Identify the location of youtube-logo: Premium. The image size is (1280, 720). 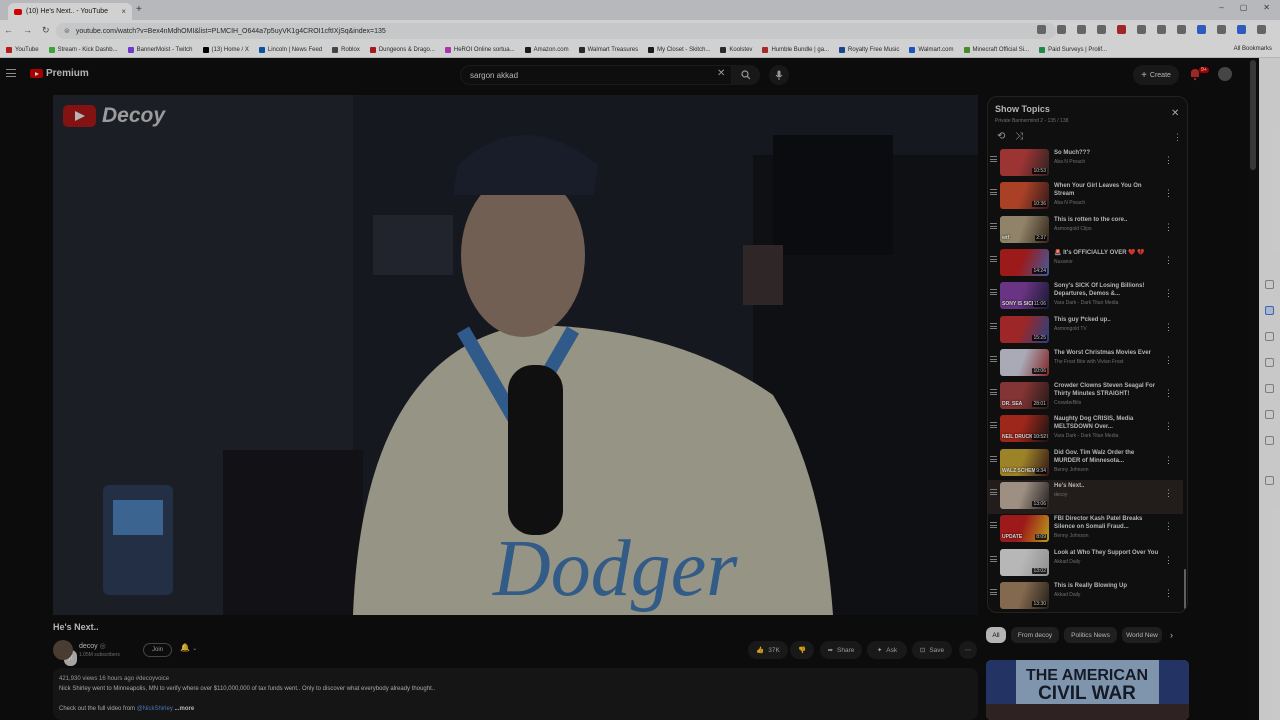
(59, 73).